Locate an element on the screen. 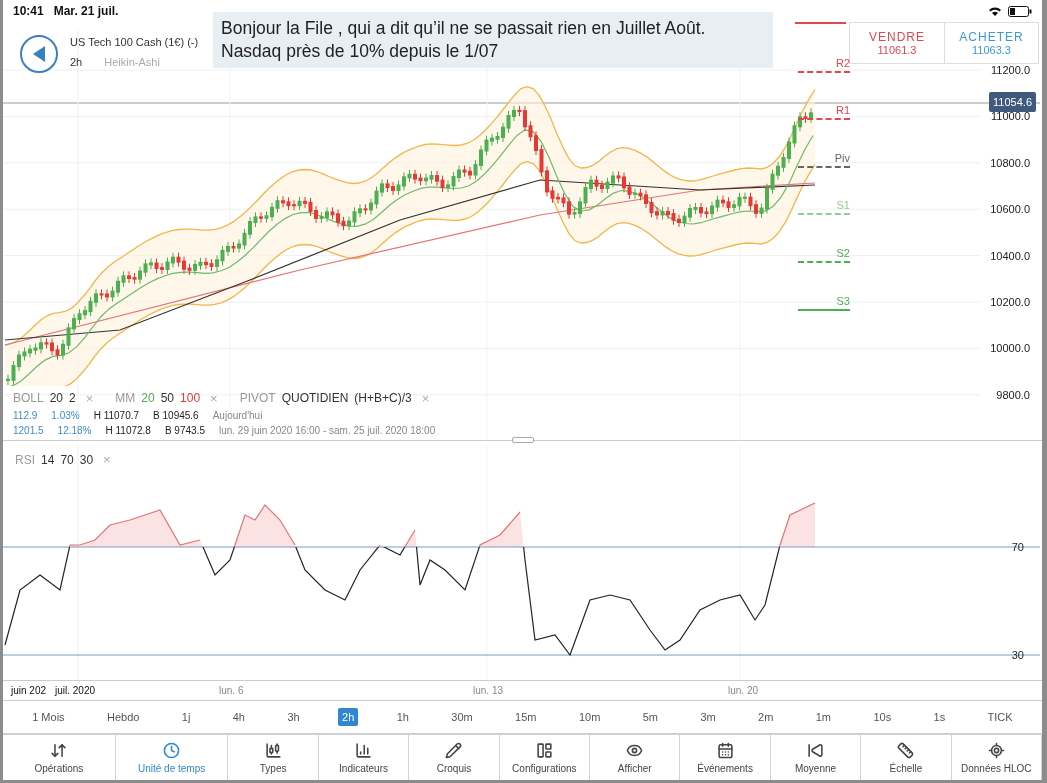 This screenshot has height=783, width=1047. toolbar-button: Configurations is located at coordinates (545, 757).